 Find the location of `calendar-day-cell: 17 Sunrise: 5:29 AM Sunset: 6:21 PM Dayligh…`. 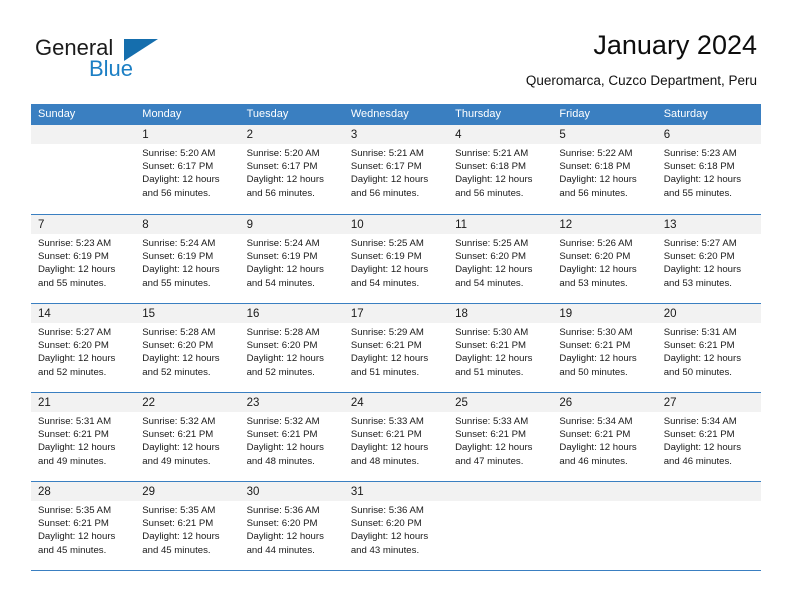

calendar-day-cell: 17 Sunrise: 5:29 AM Sunset: 6:21 PM Dayligh… is located at coordinates (396, 348).